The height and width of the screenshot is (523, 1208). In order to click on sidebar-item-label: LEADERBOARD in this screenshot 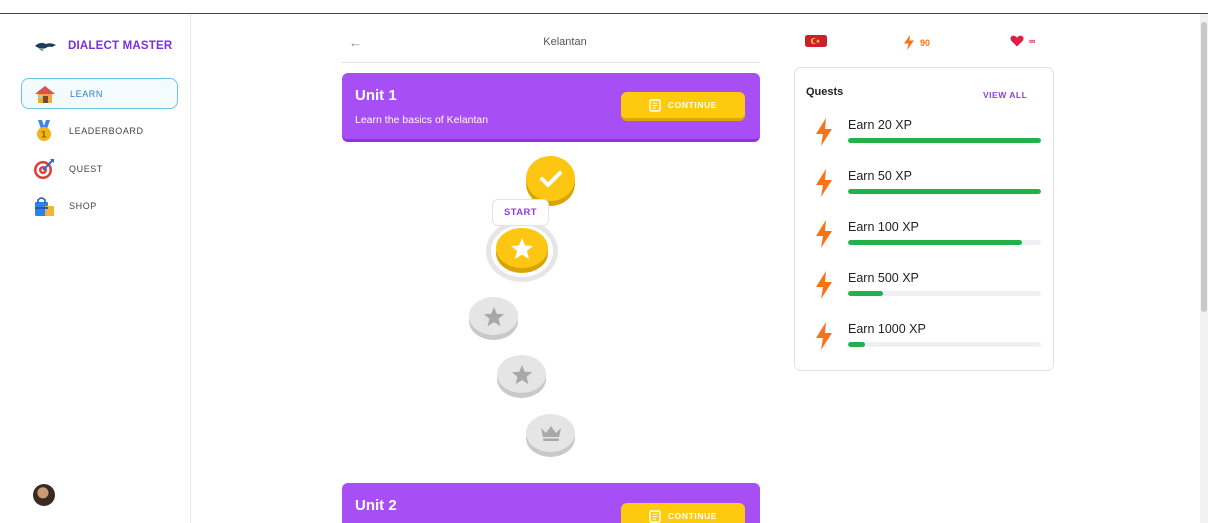, I will do `click(106, 130)`.